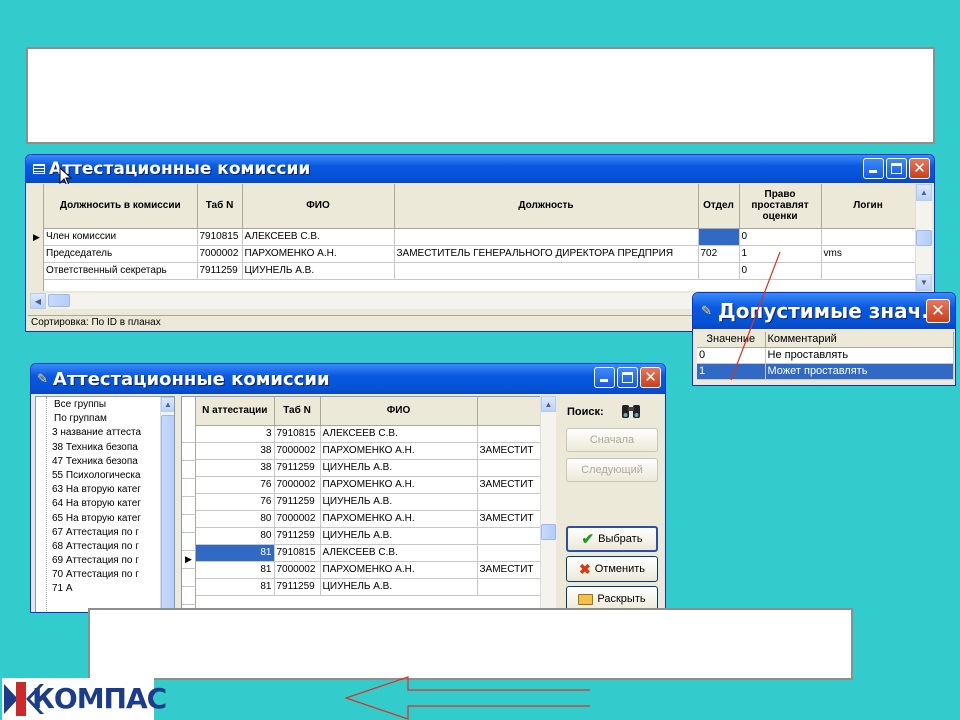 This screenshot has width=960, height=720. What do you see at coordinates (99, 698) in the screenshot?
I see `logo-text: КОМПАС` at bounding box center [99, 698].